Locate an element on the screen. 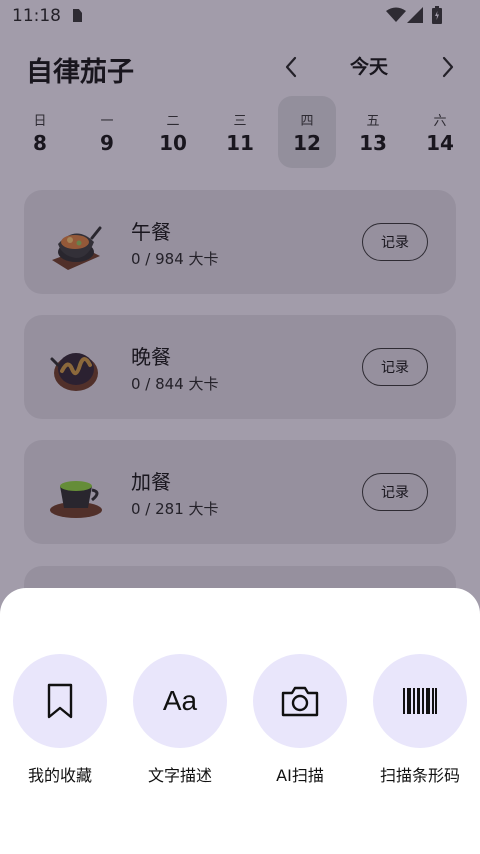 The image size is (480, 854). barcode-icon is located at coordinates (420, 701).